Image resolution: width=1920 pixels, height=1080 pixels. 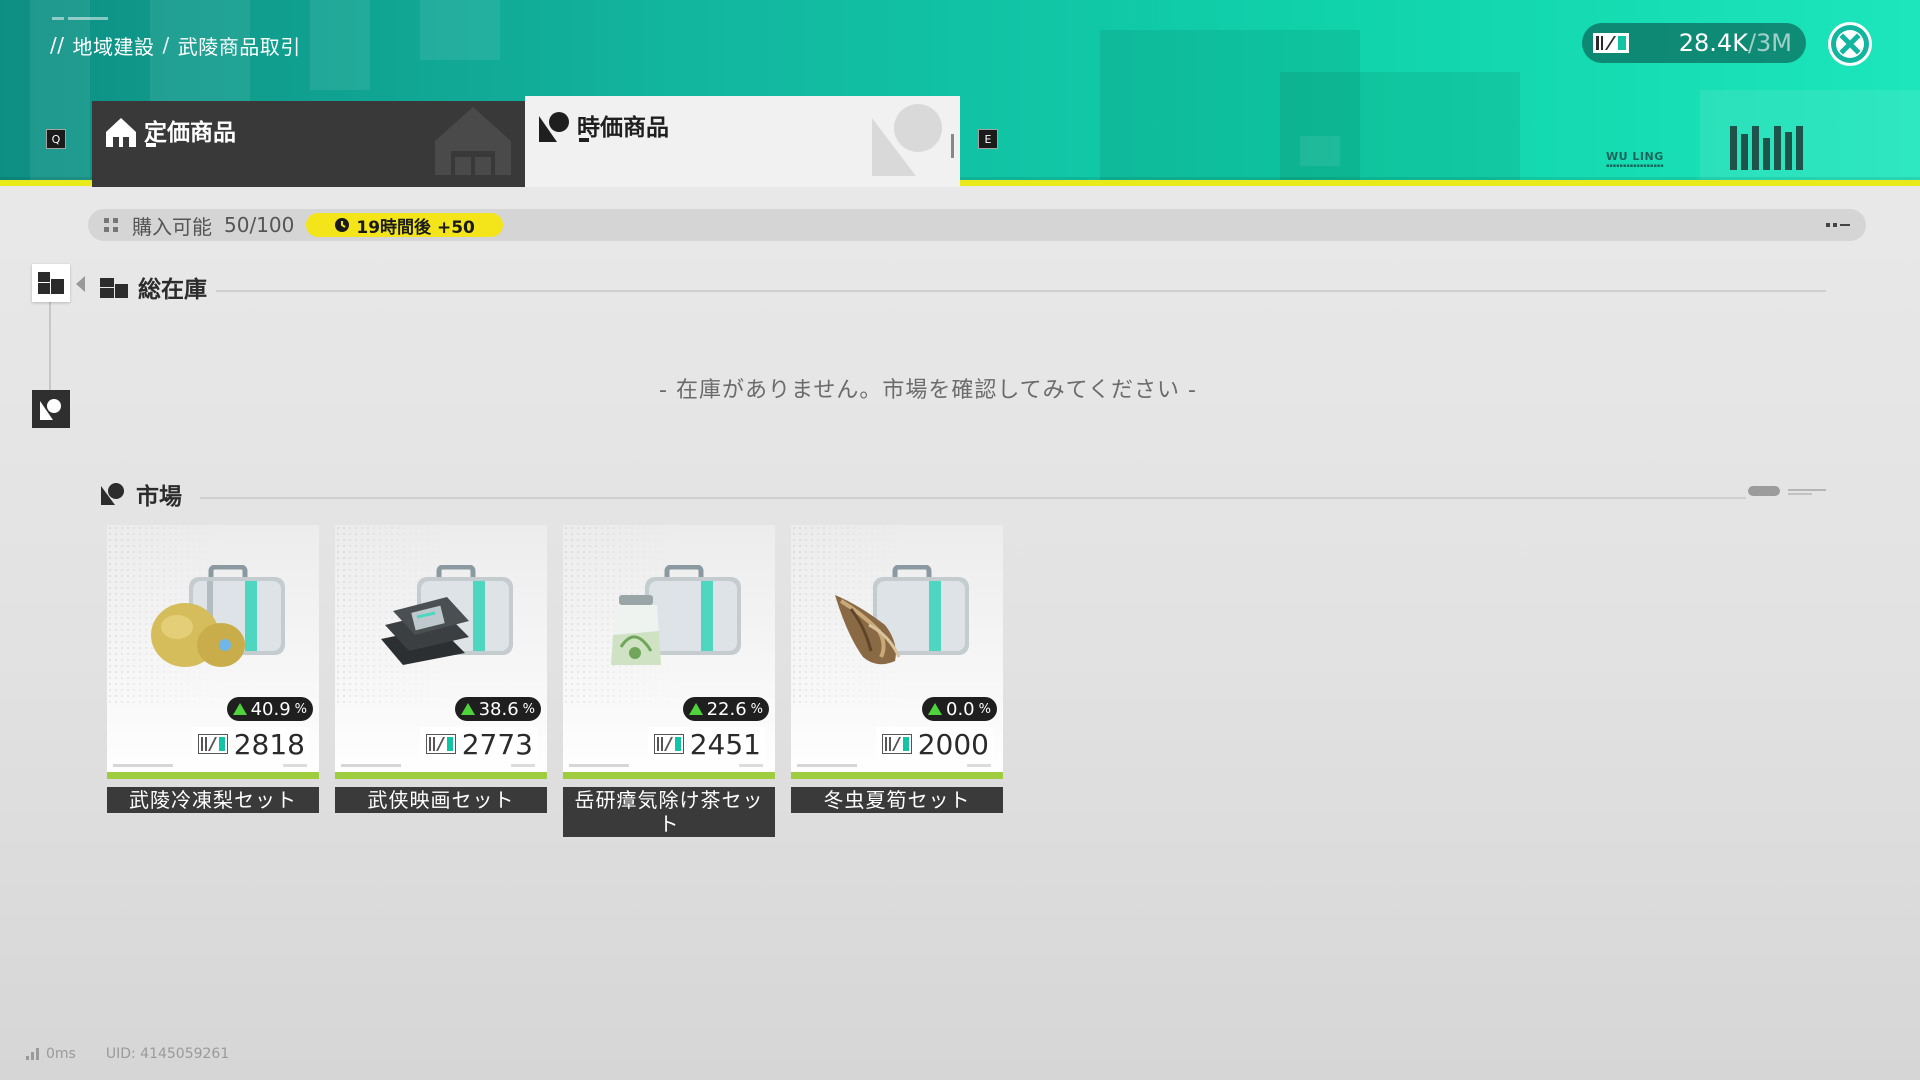 I want to click on market-watermark-icon, so click(x=907, y=140).